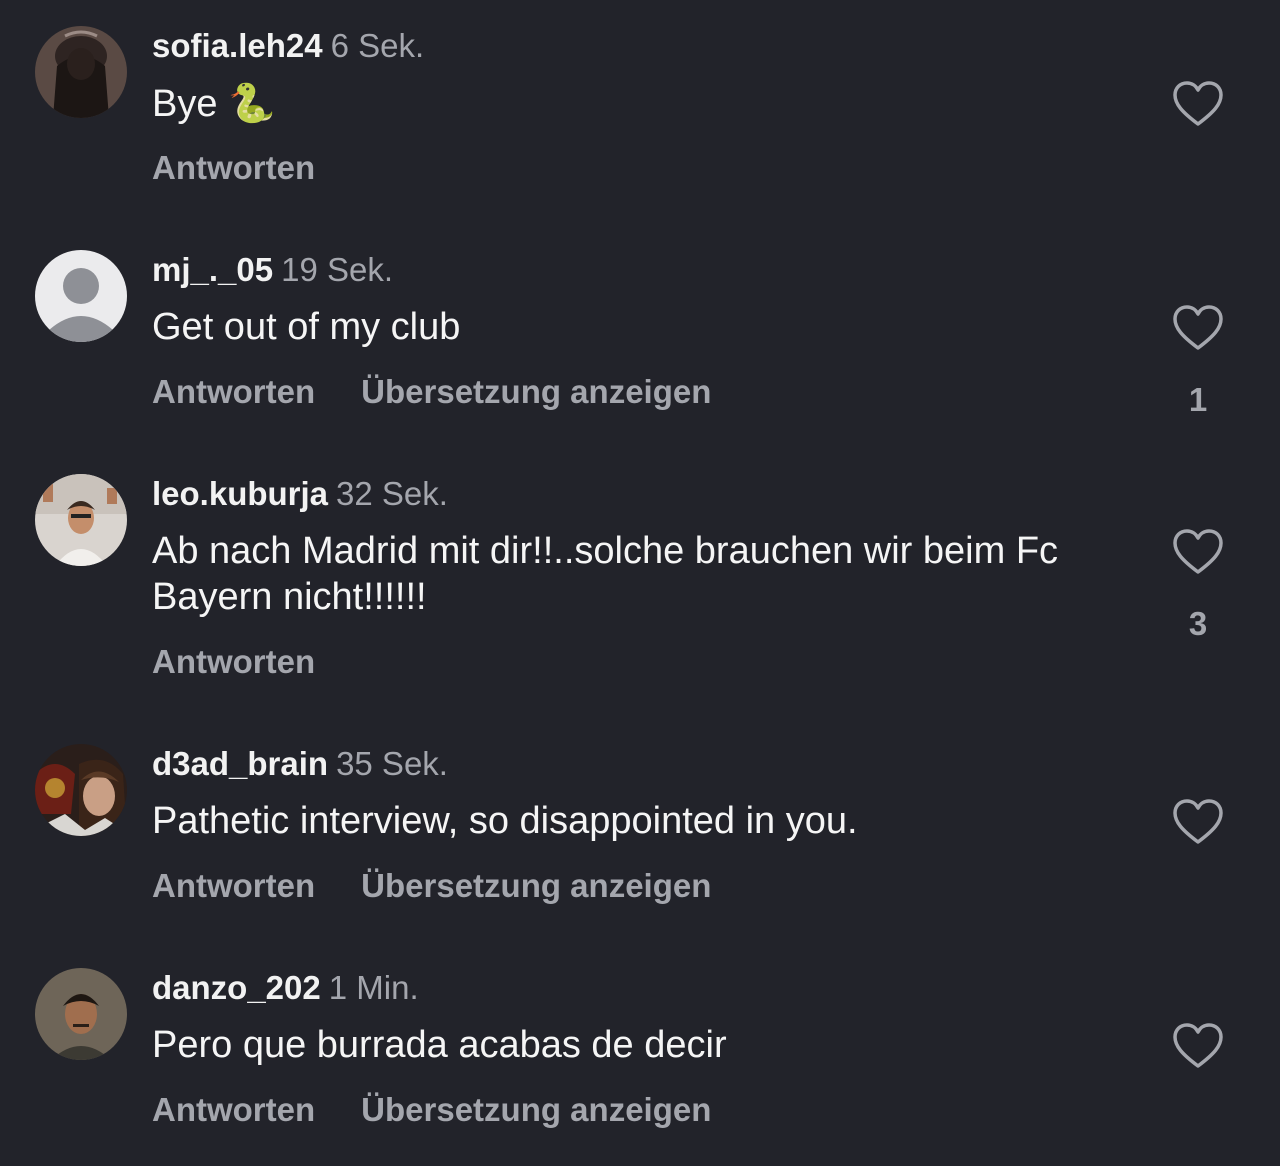  I want to click on comment-text: Get out of my club, so click(306, 327).